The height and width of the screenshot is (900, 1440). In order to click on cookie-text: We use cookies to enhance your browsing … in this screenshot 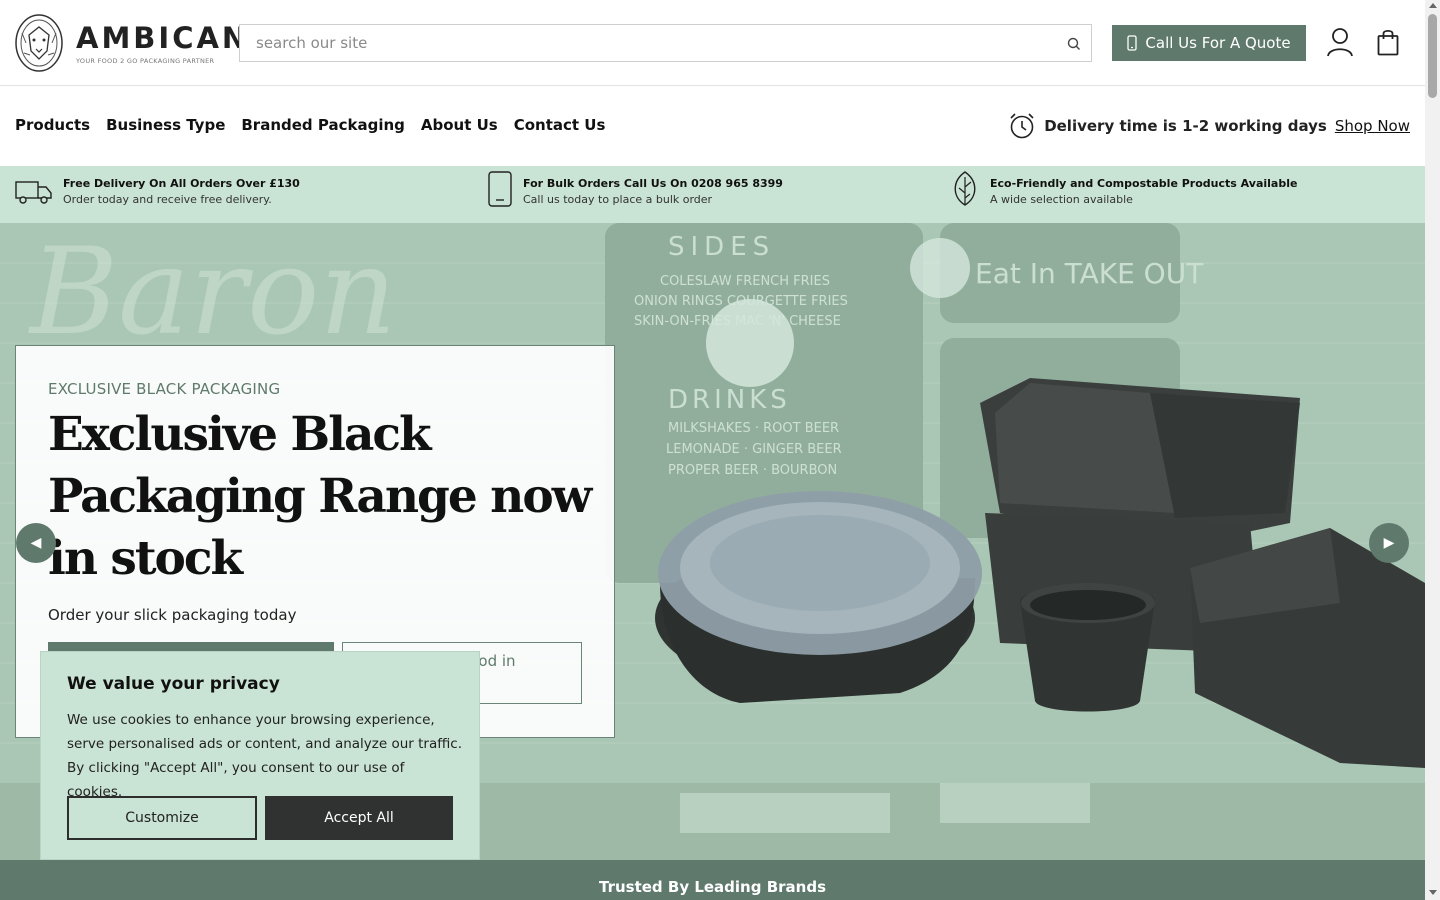, I will do `click(265, 756)`.